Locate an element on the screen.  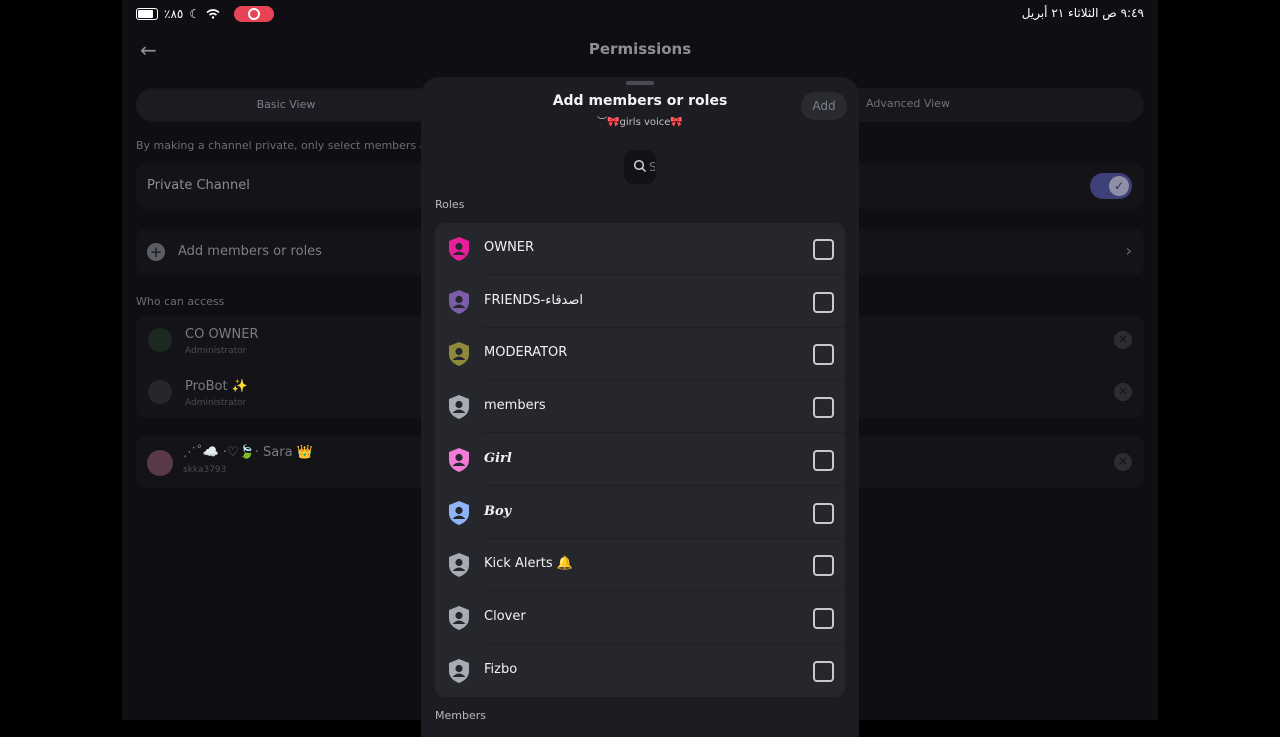
access-name: ProBot ✨ is located at coordinates (216, 386).